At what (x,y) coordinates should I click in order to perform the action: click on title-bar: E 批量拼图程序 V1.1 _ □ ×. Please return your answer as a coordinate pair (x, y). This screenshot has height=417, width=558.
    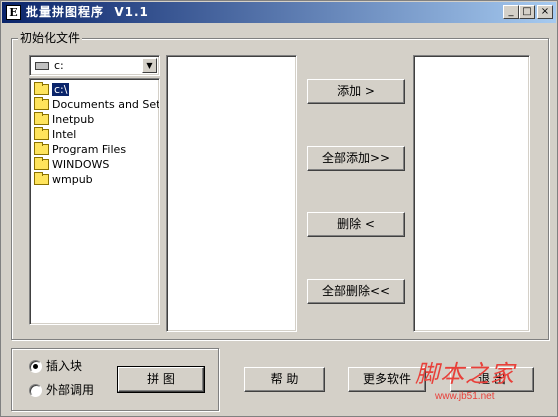
    Looking at the image, I should click on (279, 12).